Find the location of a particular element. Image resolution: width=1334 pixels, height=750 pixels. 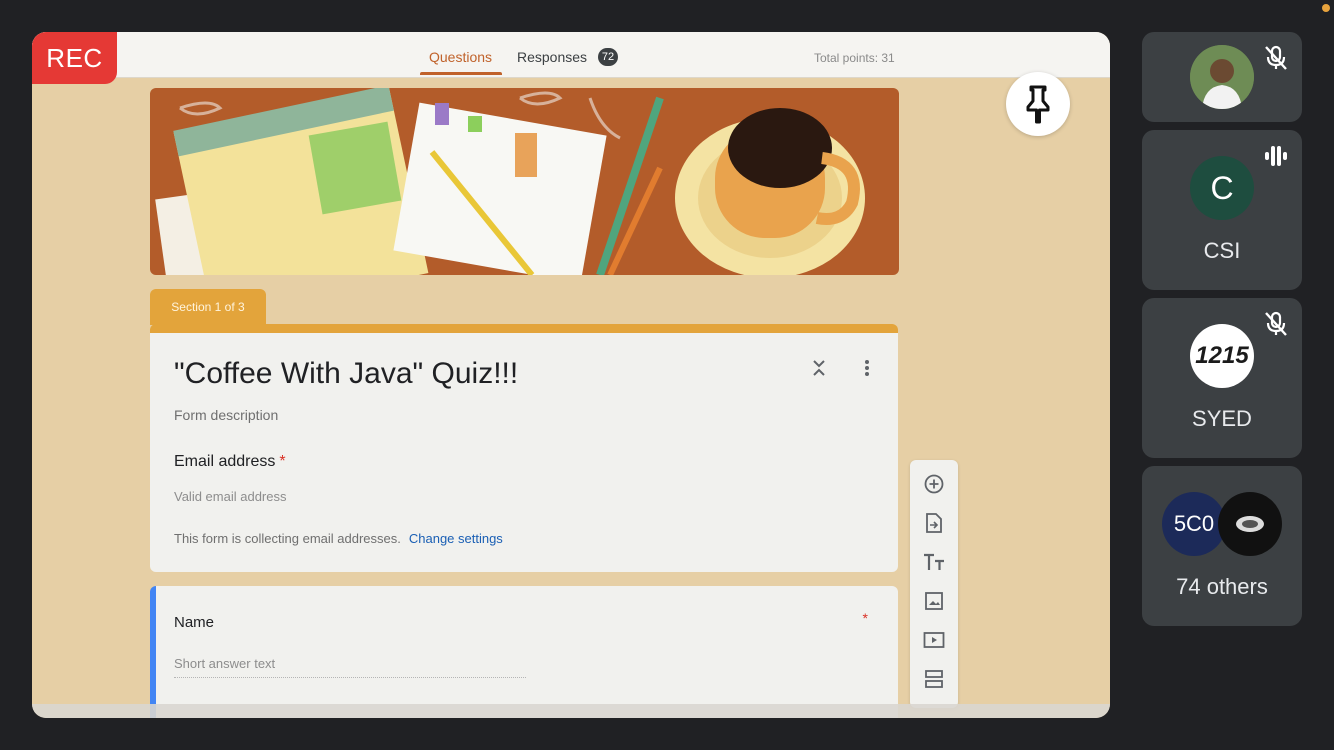

form-title: "Coffee With Java" Quiz!!! is located at coordinates (346, 374).